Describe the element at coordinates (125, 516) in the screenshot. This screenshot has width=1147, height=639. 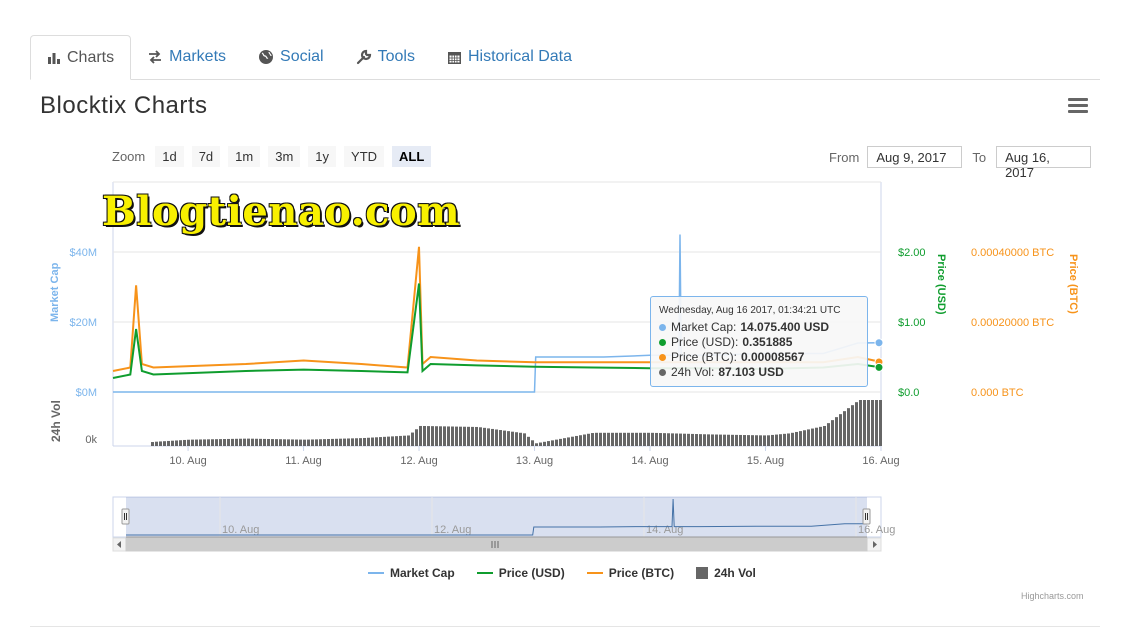
I see `navigator-left-handle` at that location.